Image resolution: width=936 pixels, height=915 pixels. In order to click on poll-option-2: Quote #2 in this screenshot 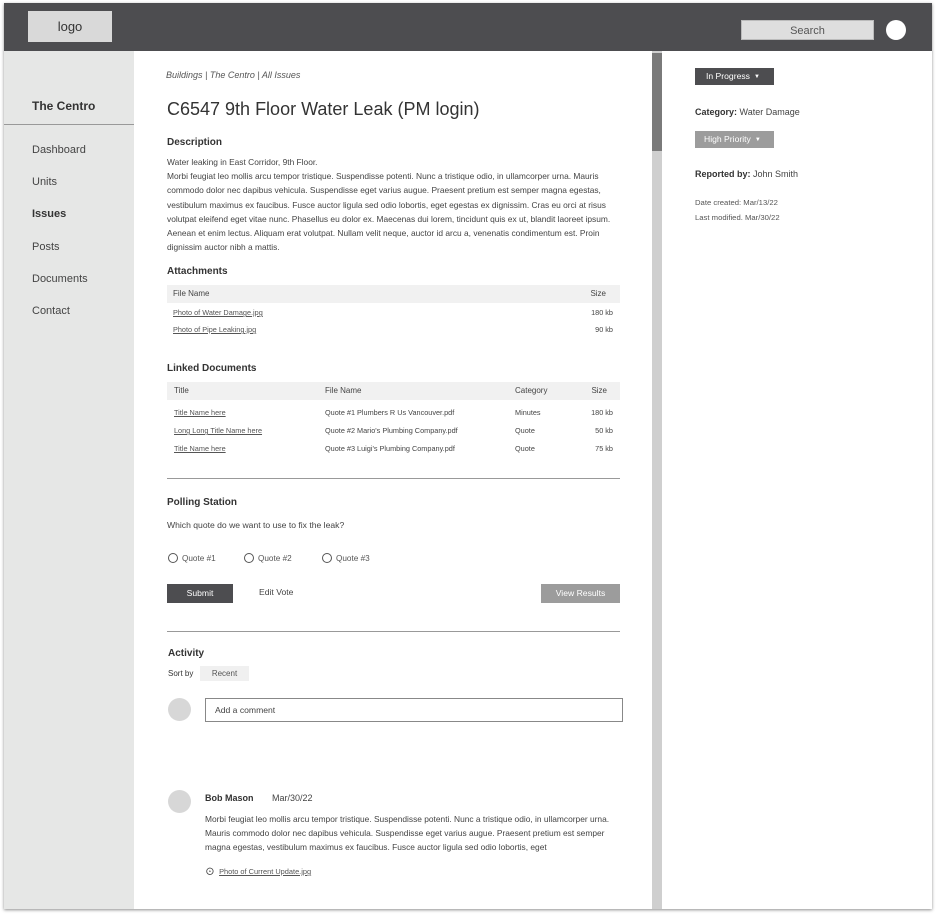, I will do `click(268, 558)`.